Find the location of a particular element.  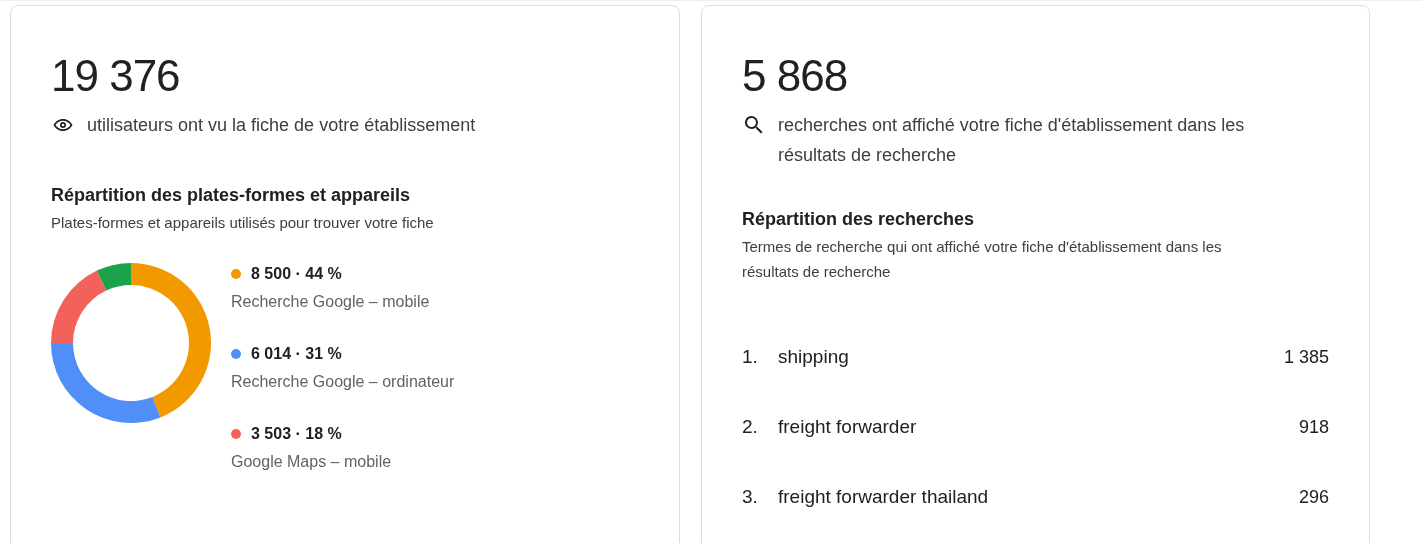

section-description: Termes de recherche qui ont affiché votre fiche d'établissement dans les résultats de recherche is located at coordinates (982, 259).